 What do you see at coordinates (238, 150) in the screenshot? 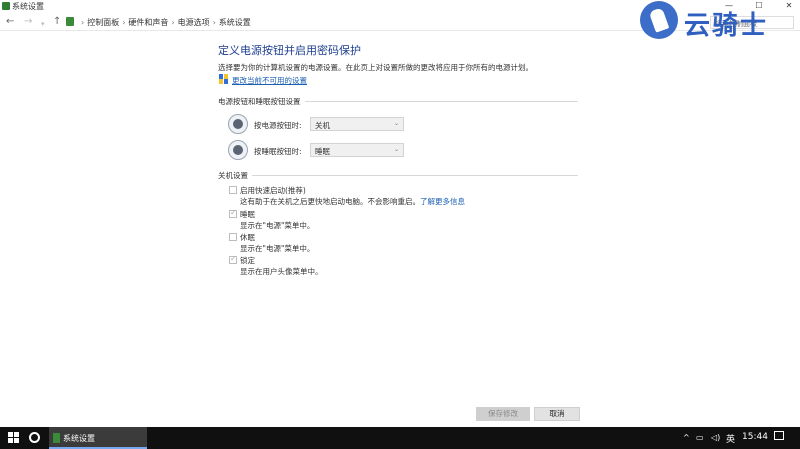
I see `sleep-button-icon` at bounding box center [238, 150].